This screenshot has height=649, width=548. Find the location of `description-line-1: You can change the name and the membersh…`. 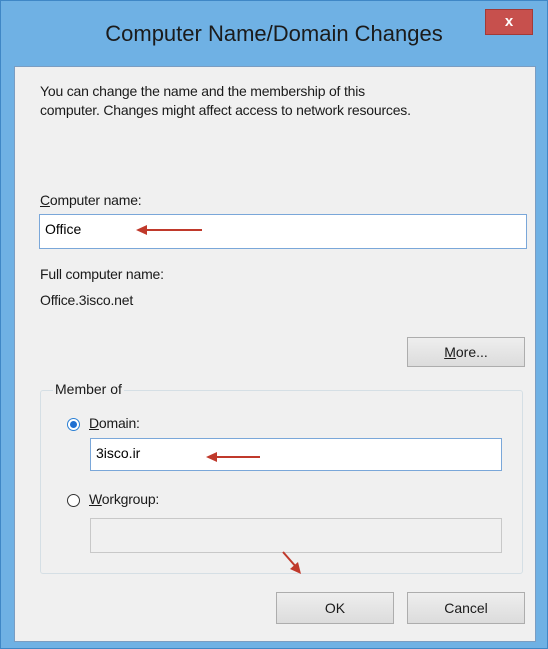

description-line-1: You can change the name and the membersh… is located at coordinates (202, 91).